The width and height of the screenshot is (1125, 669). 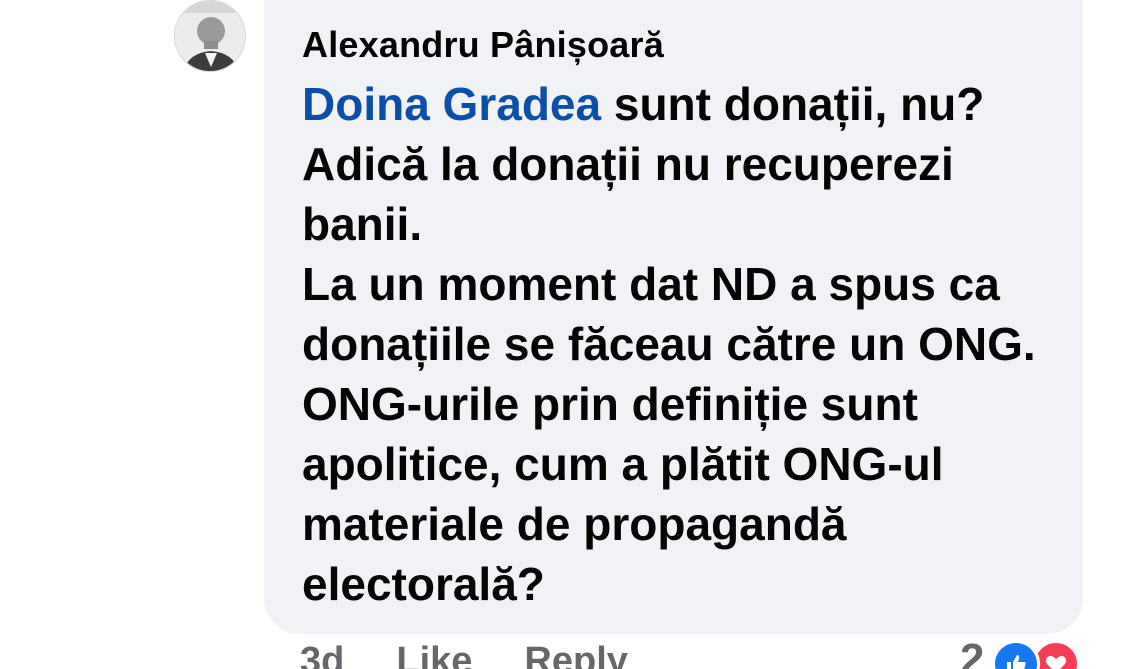 What do you see at coordinates (575, 654) in the screenshot?
I see `reply-button: Reply` at bounding box center [575, 654].